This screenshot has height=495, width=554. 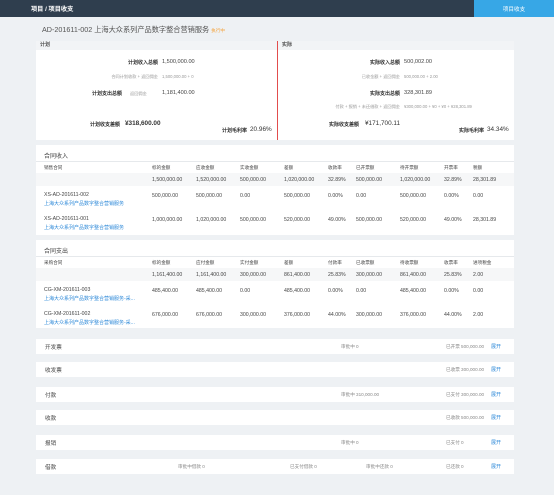 I want to click on table-cell: 0.00%, so click(x=335, y=291).